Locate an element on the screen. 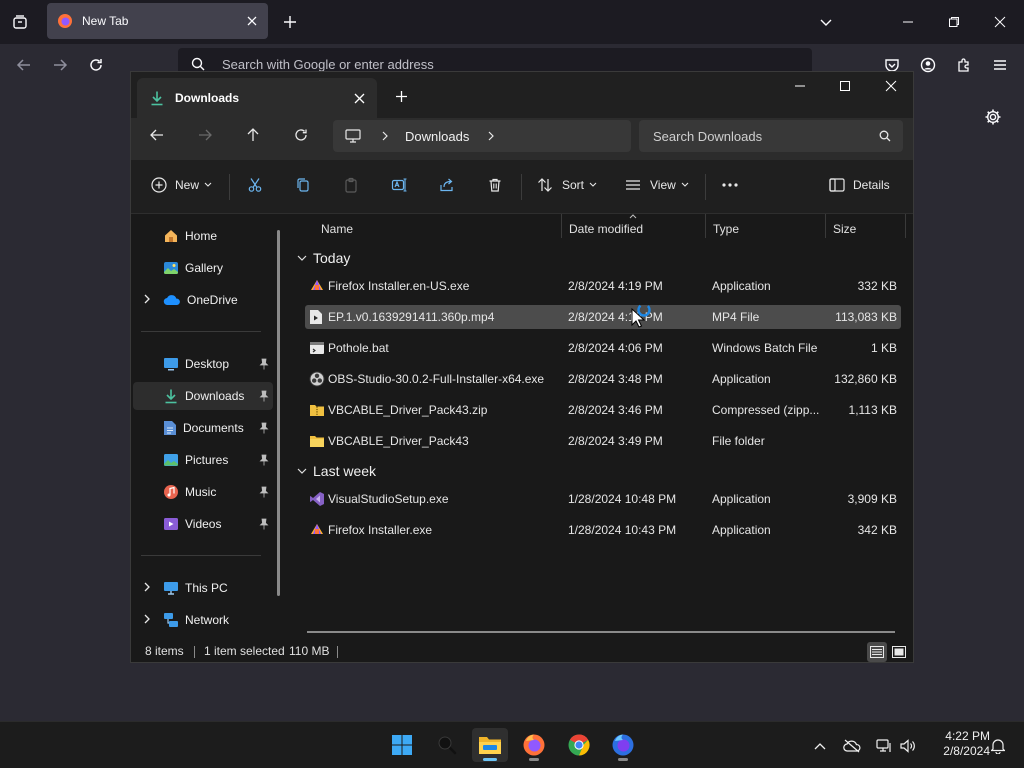  delete-button is located at coordinates (495, 185).